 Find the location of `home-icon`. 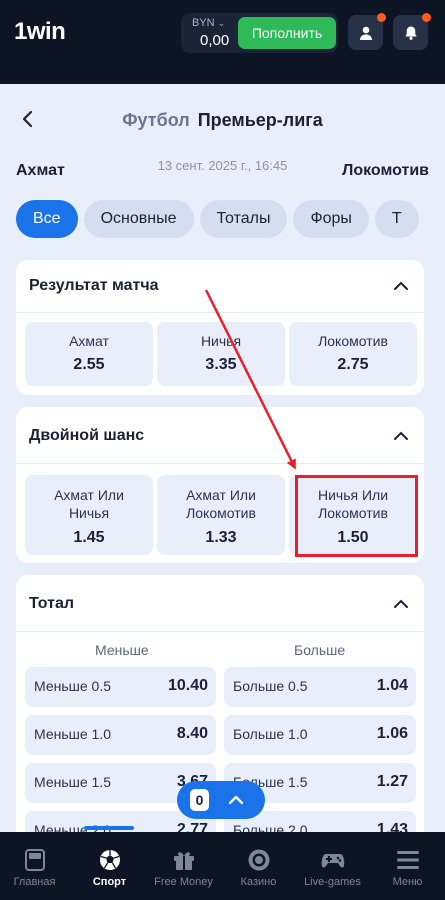

home-icon is located at coordinates (34, 860).